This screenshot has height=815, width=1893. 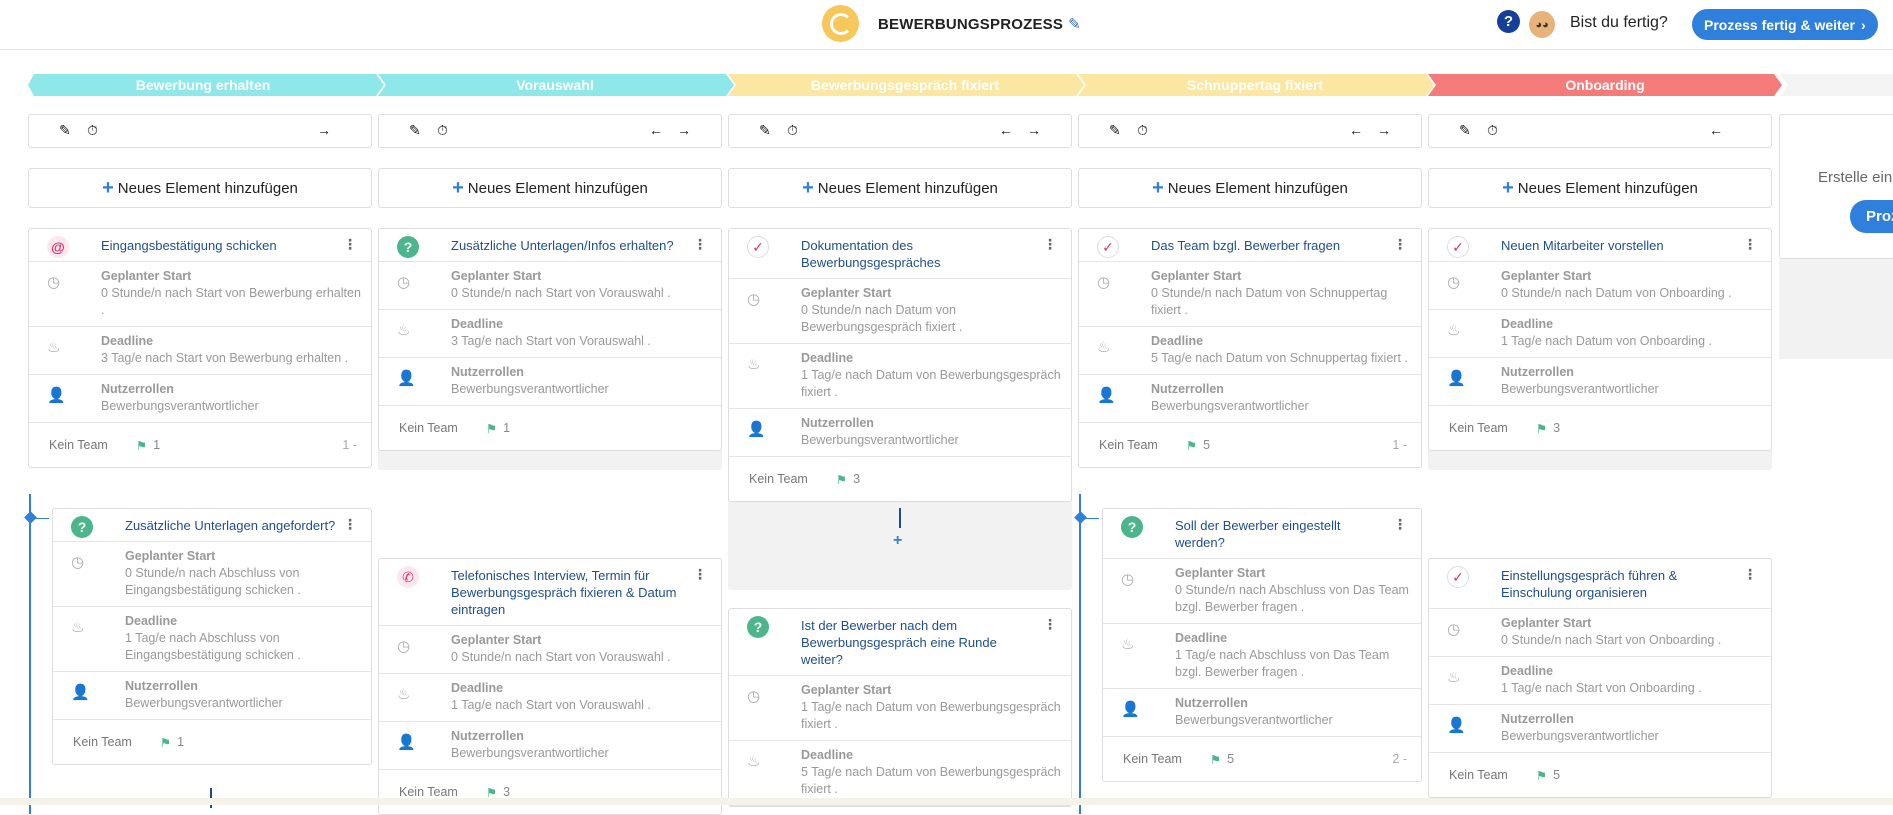 I want to click on order-indicator: 2 -, so click(x=1399, y=759).